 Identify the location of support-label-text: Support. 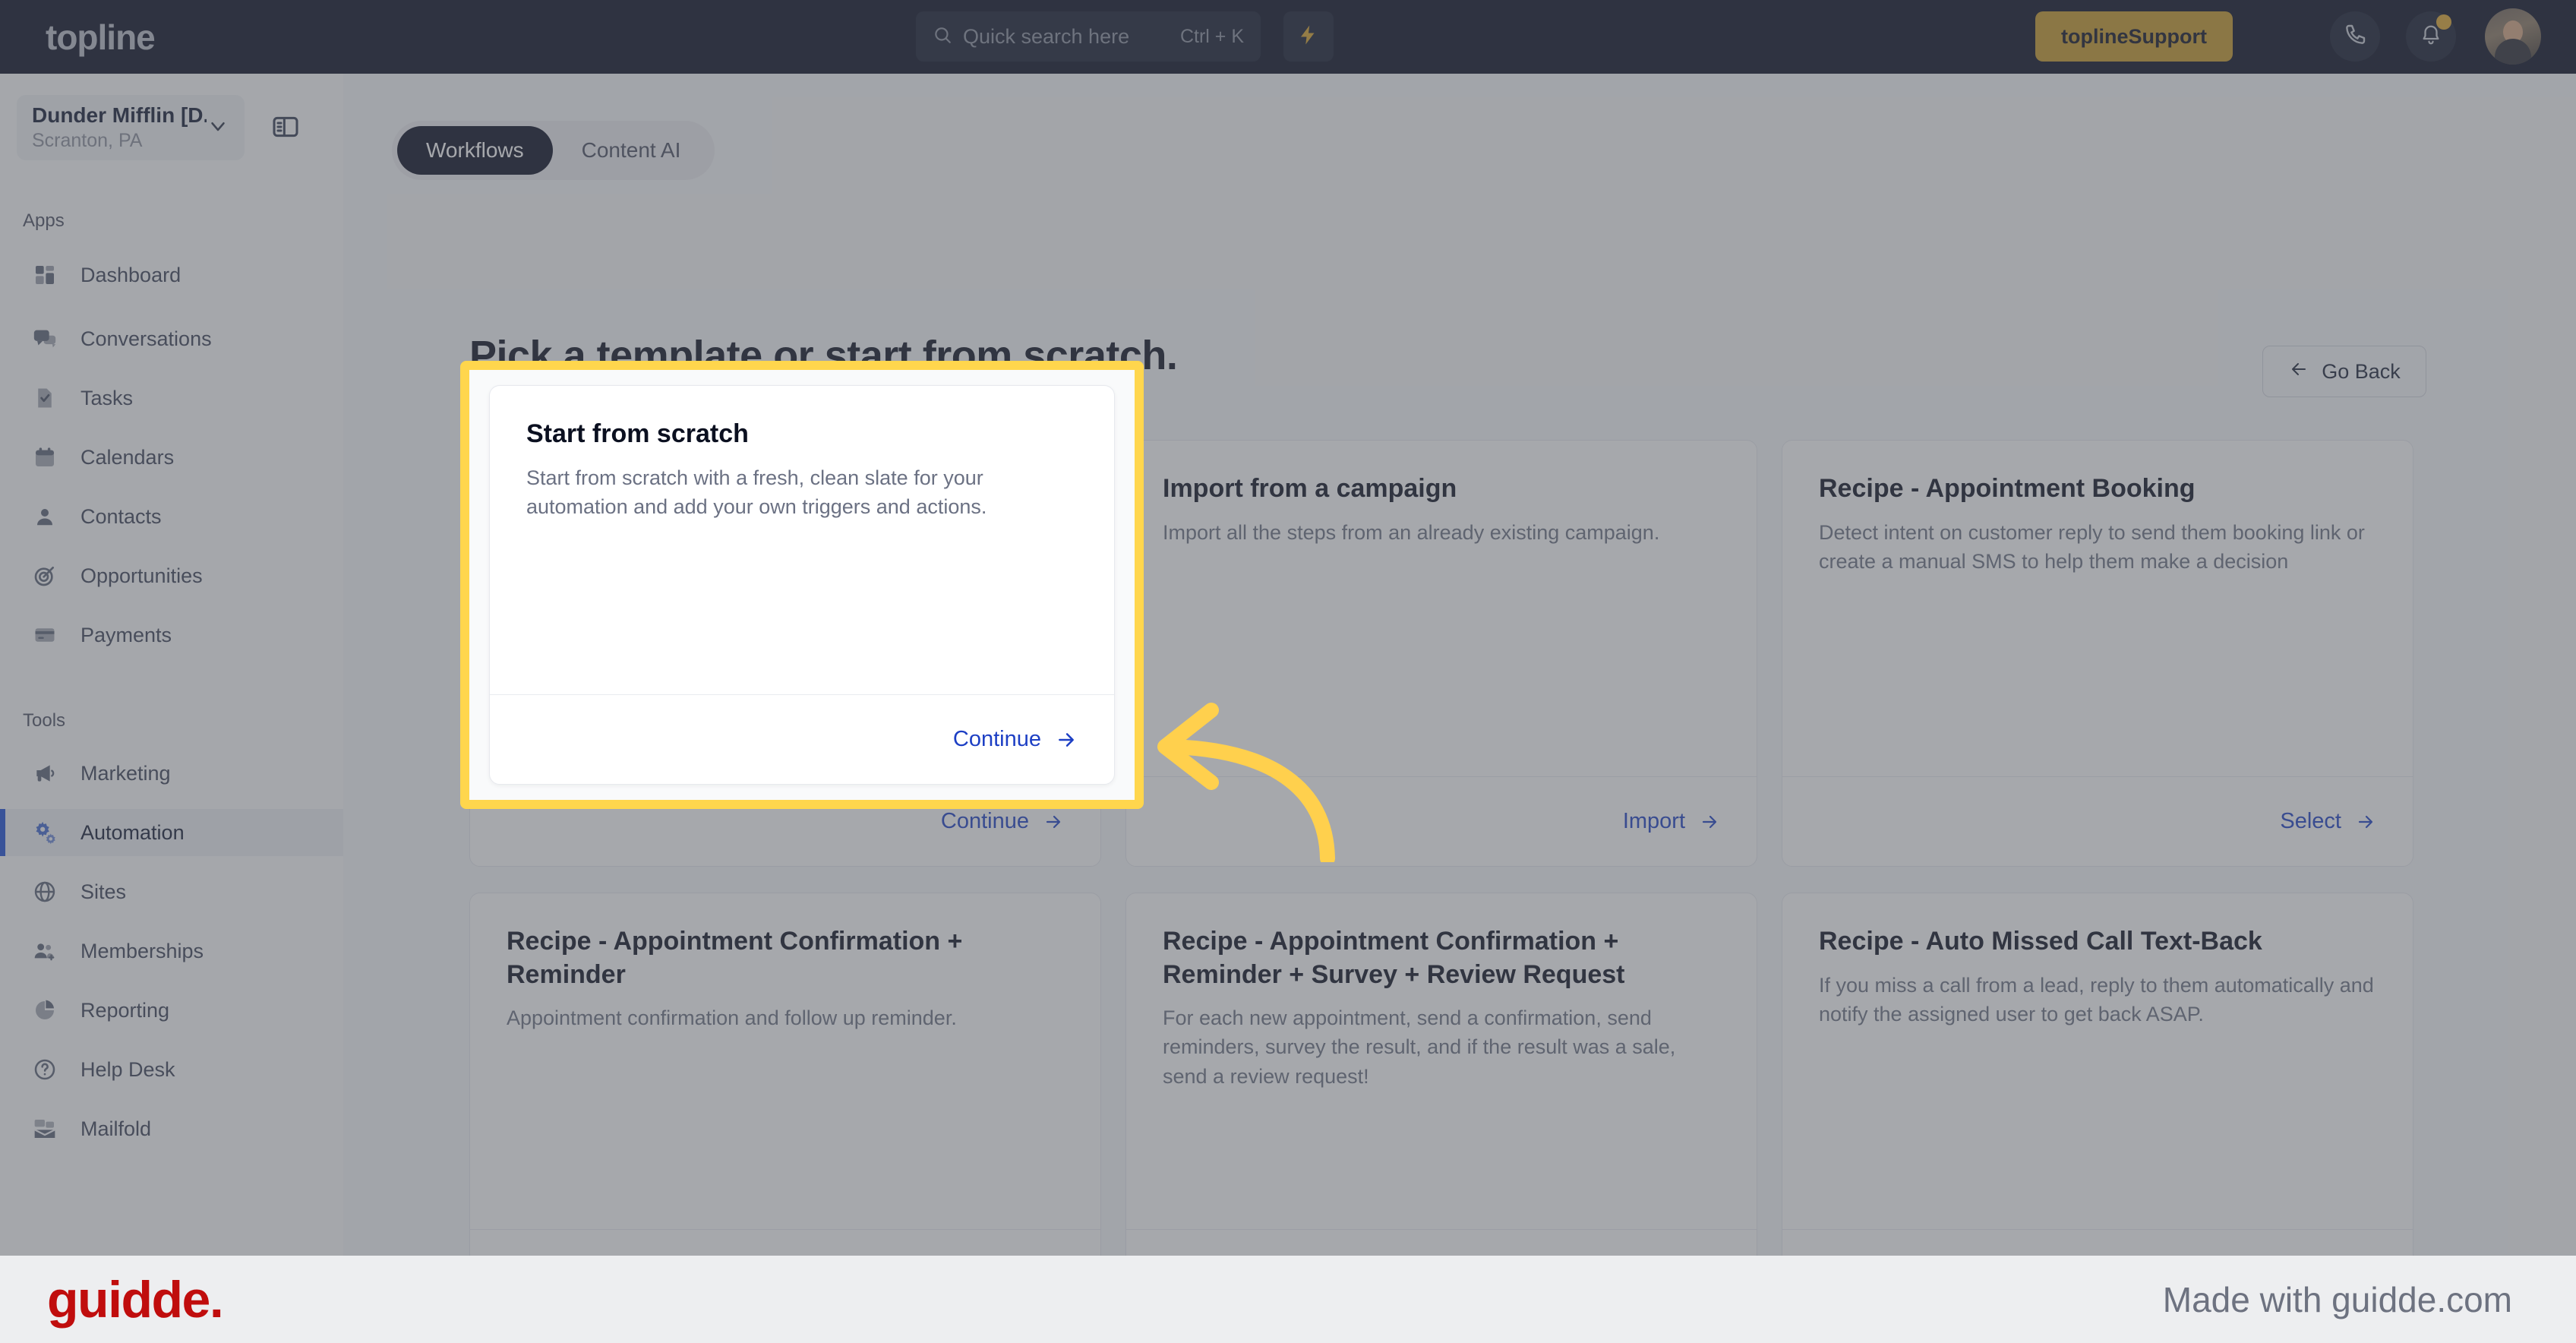
(2167, 36).